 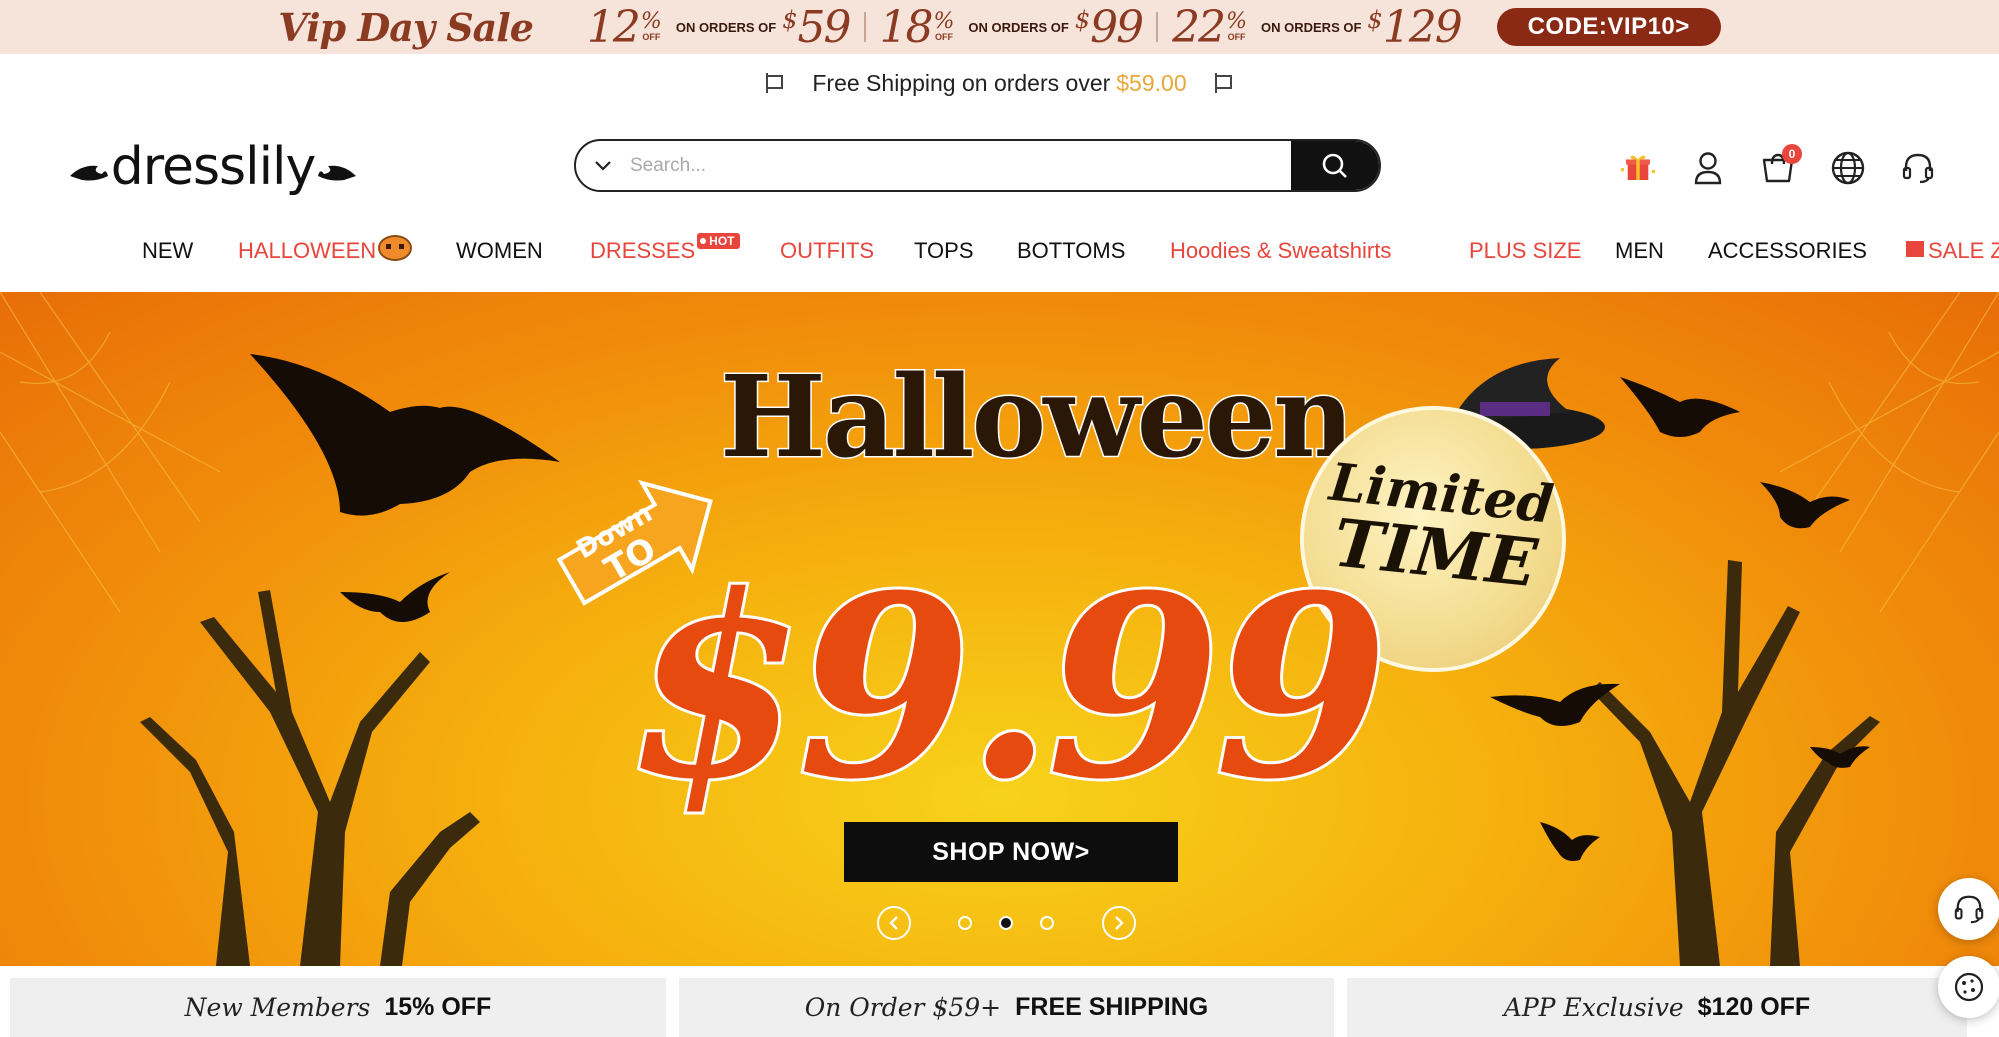 I want to click on shipping-notice: Free Shipping on orders over $59.00, so click(x=999, y=83).